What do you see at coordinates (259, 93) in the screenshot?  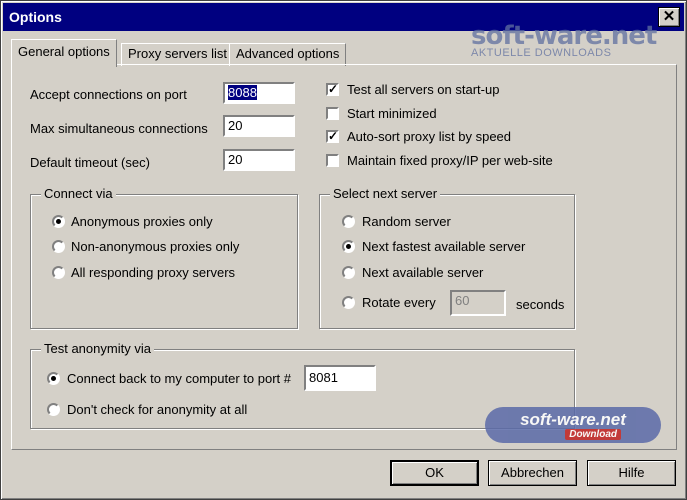 I see `accept-port-input: 8088` at bounding box center [259, 93].